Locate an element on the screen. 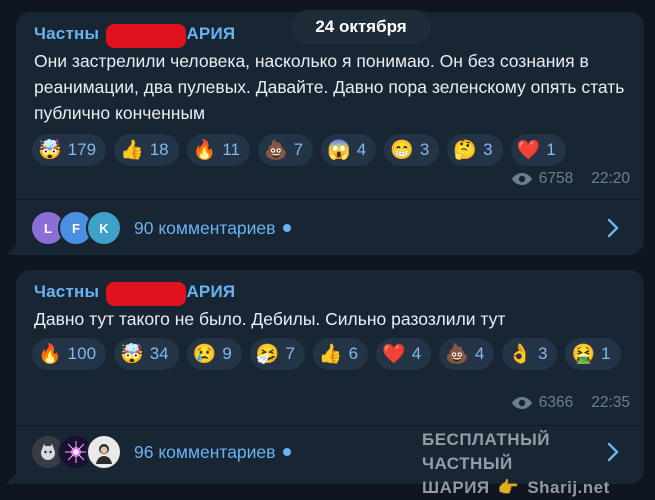 This screenshot has height=500, width=655. reaction-chip: 🤧 7 is located at coordinates (277, 354).